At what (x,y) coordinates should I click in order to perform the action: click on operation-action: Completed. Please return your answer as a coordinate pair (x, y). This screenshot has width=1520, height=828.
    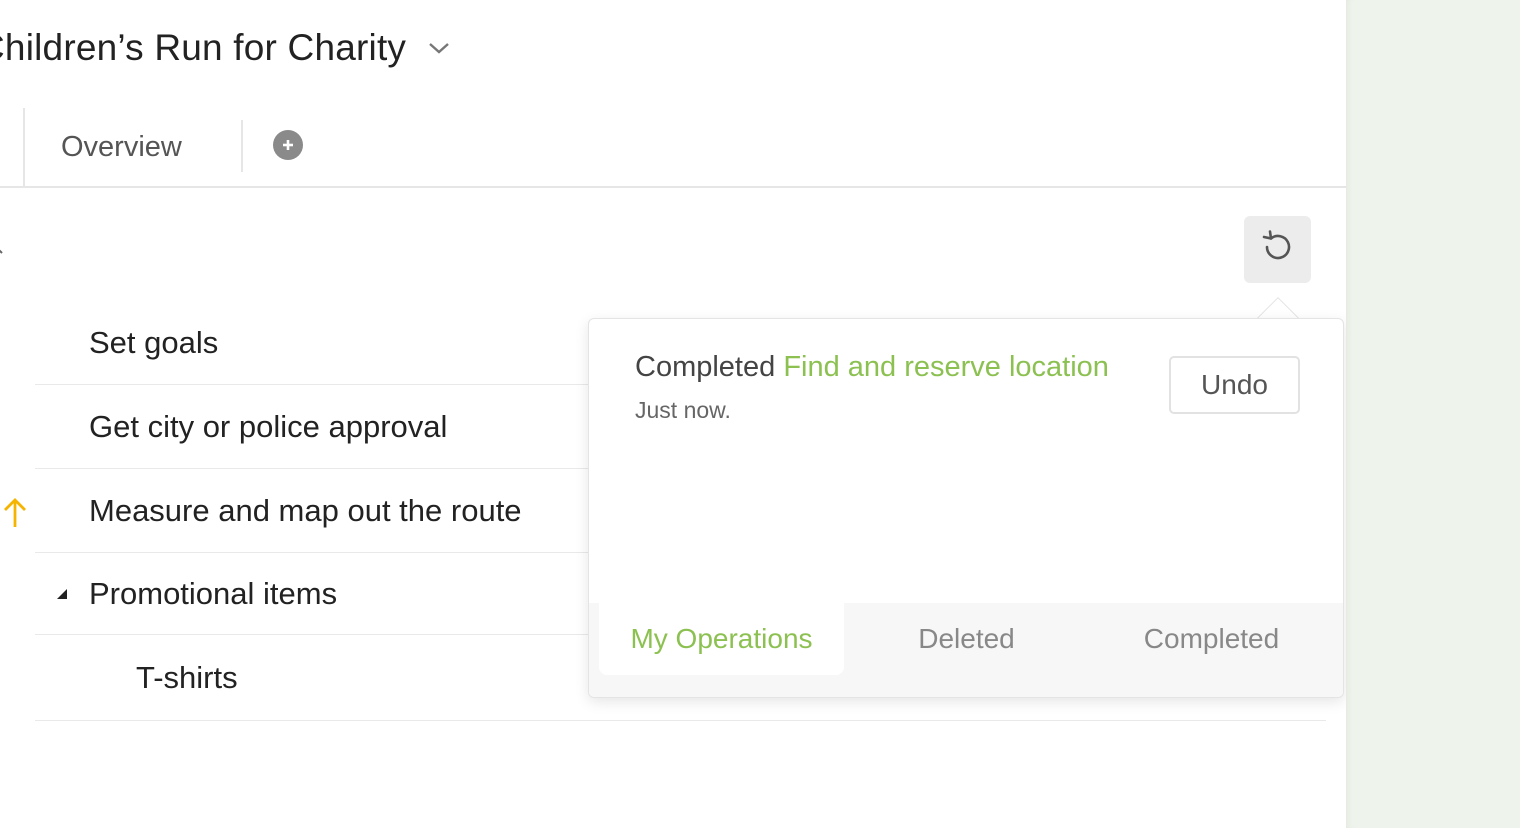
    Looking at the image, I should click on (705, 367).